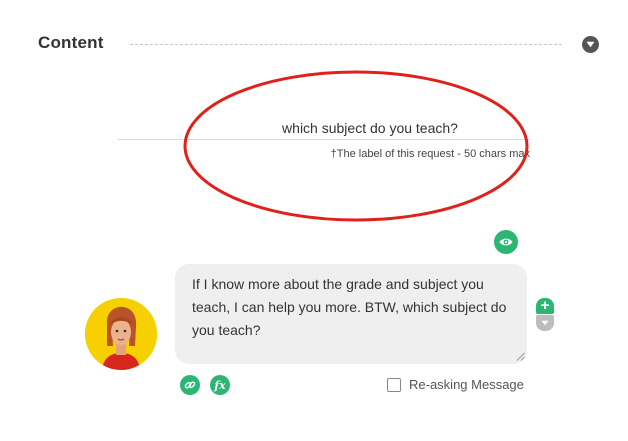 This screenshot has height=441, width=628. I want to click on preview-button, so click(506, 242).